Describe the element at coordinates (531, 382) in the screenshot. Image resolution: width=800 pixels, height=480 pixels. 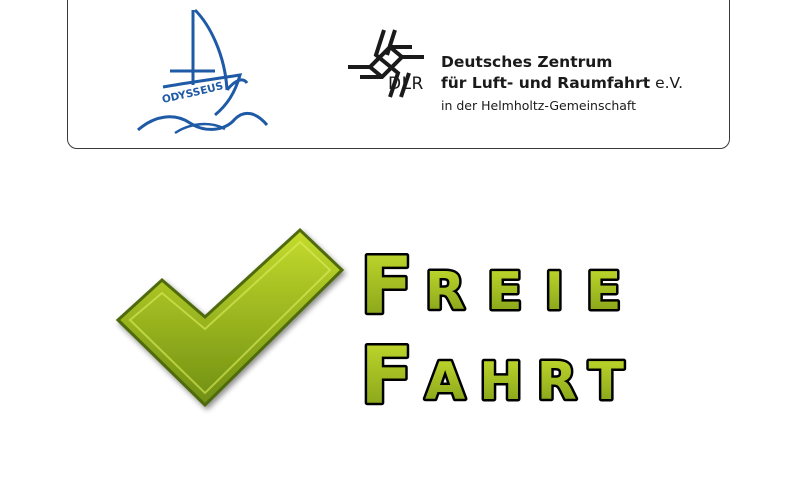
I see `banner-line2-rest: AHRT` at that location.